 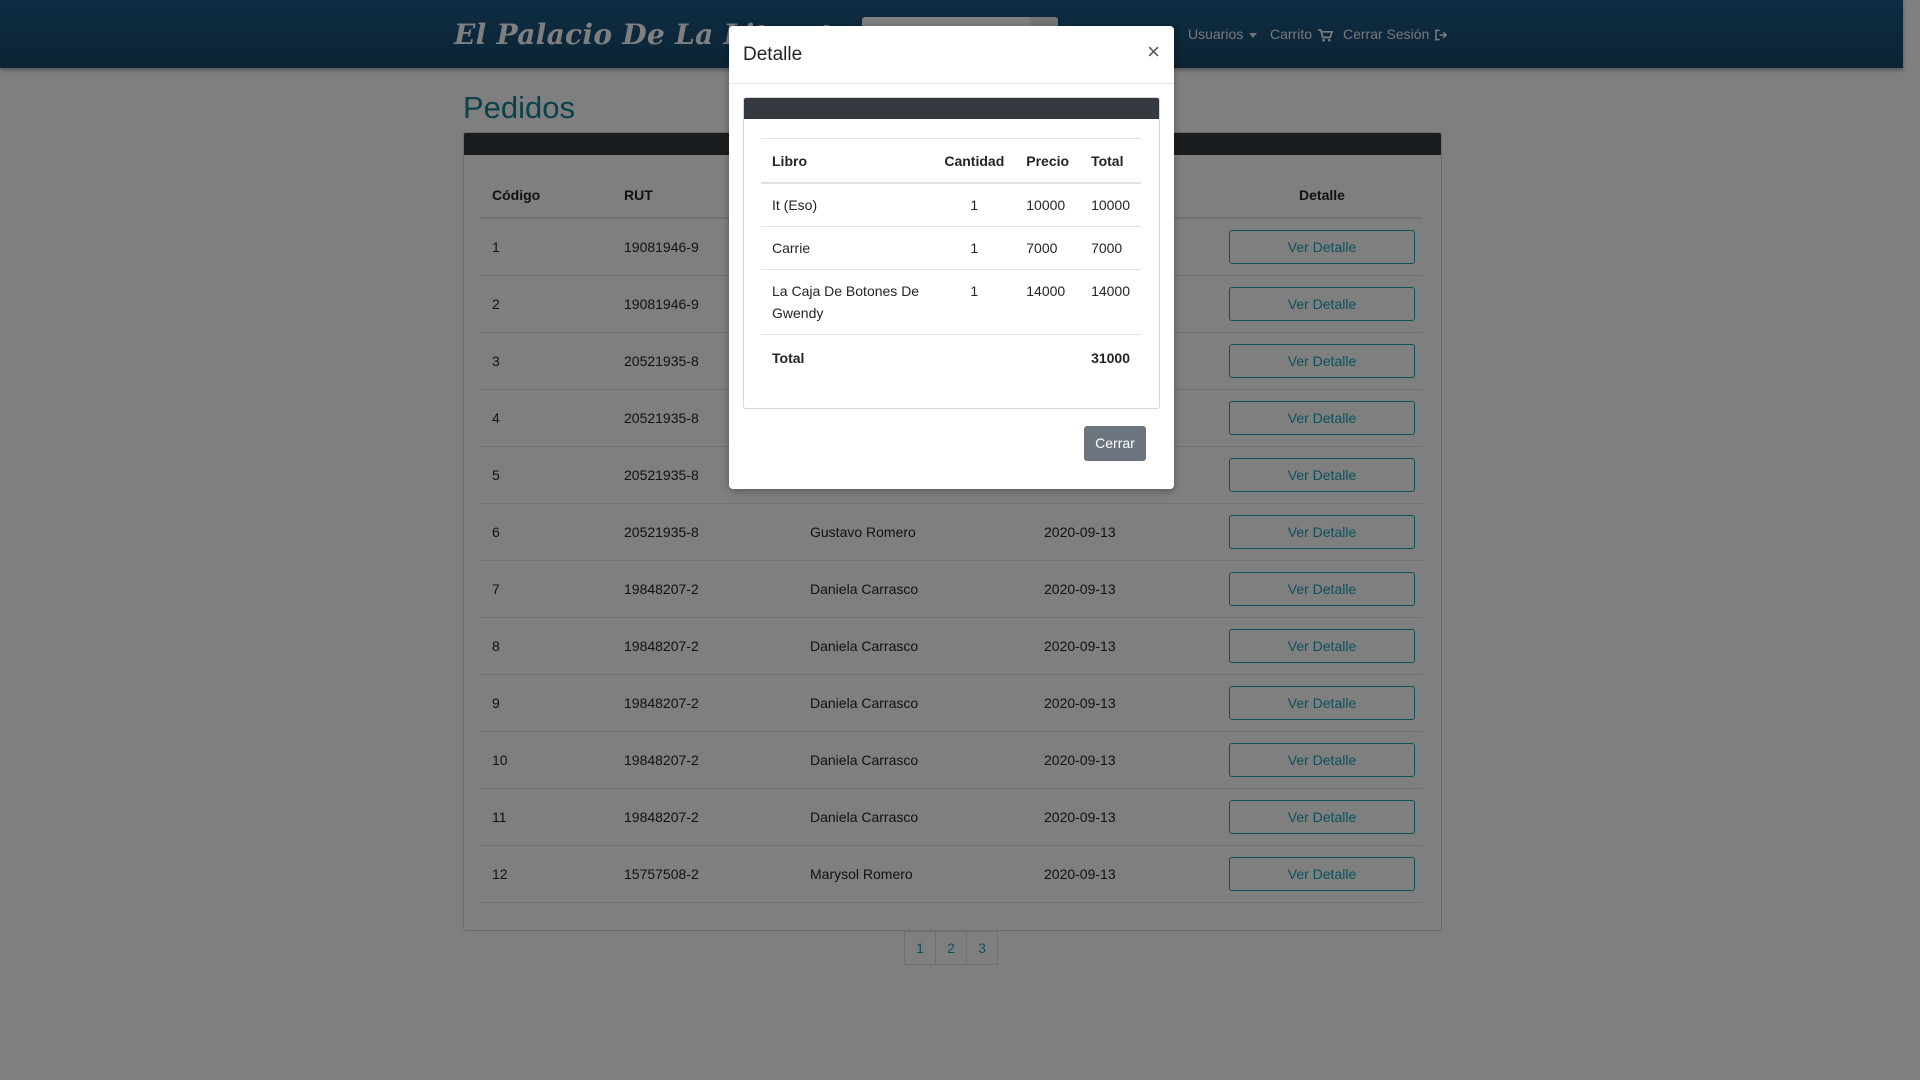 I want to click on close-button: Cerrar, so click(x=1115, y=443).